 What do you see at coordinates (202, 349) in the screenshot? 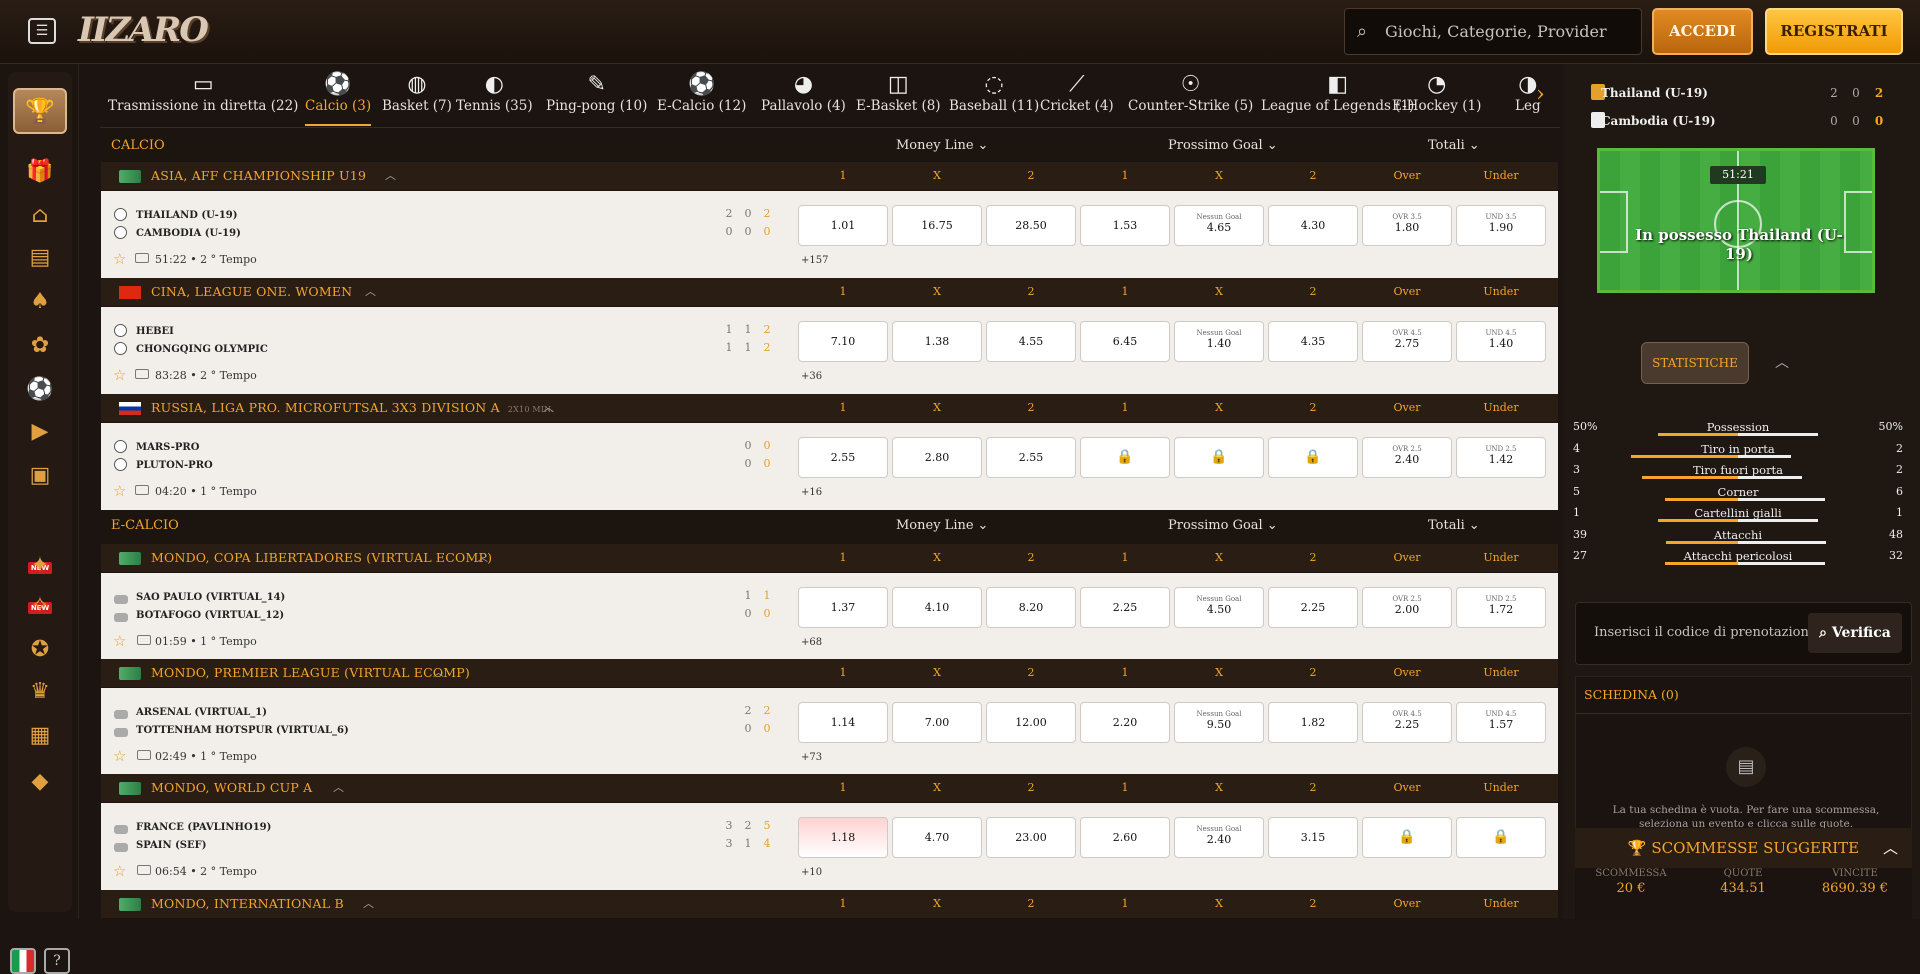
I see `away-team: CHONGQING OLYMPIC` at bounding box center [202, 349].